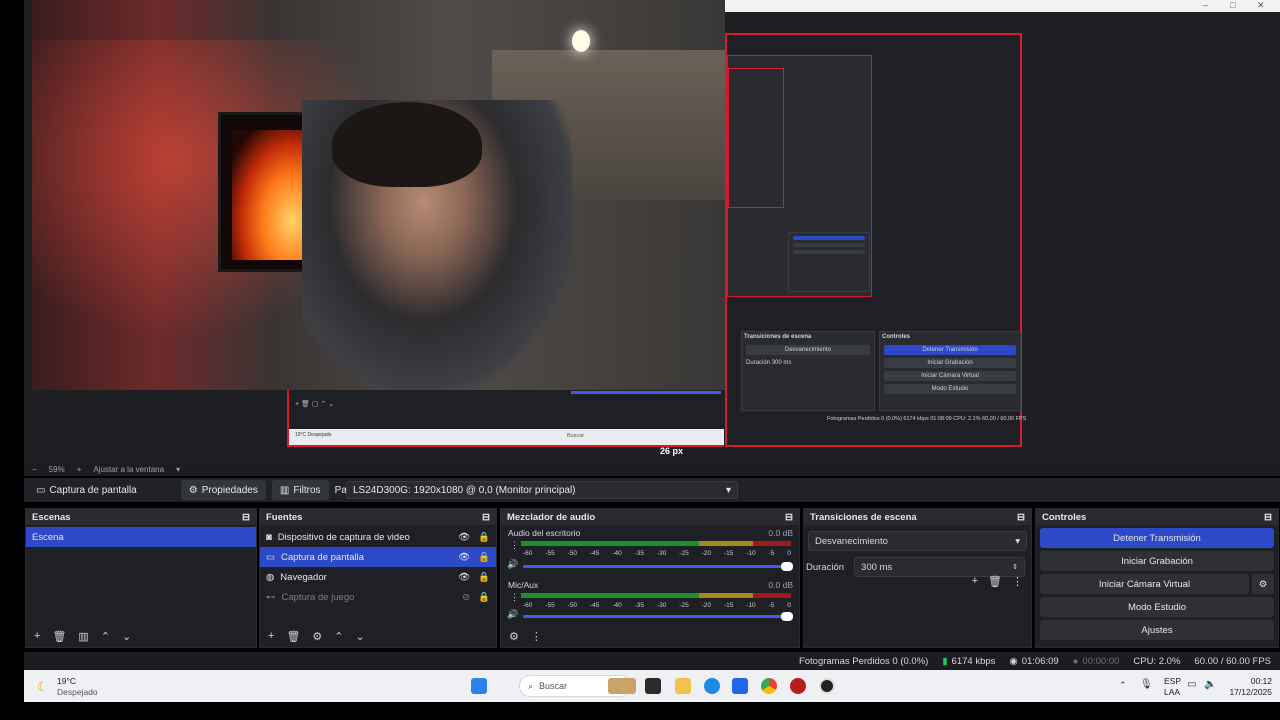 Image resolution: width=1280 pixels, height=720 pixels. Describe the element at coordinates (798, 686) in the screenshot. I see `app-icon` at that location.